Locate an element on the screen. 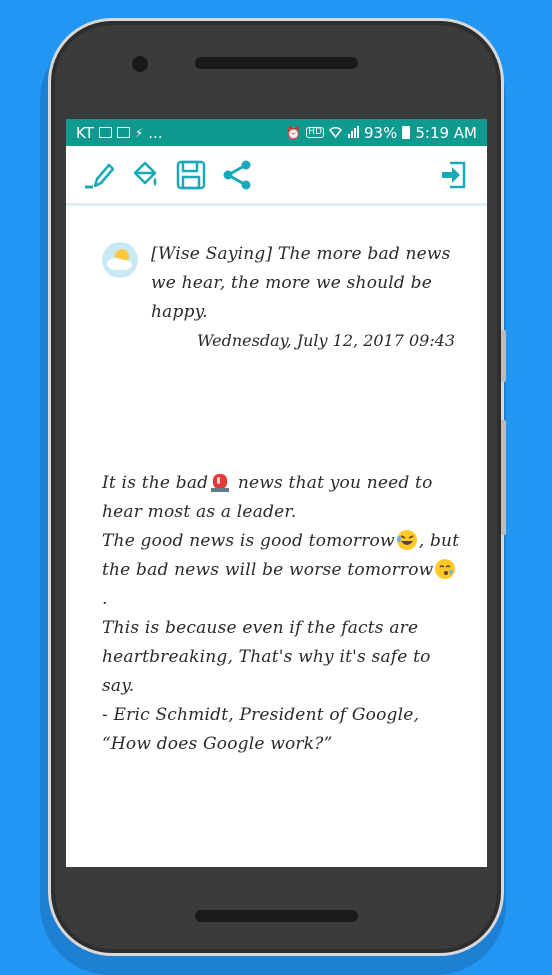  front-camera is located at coordinates (140, 64).